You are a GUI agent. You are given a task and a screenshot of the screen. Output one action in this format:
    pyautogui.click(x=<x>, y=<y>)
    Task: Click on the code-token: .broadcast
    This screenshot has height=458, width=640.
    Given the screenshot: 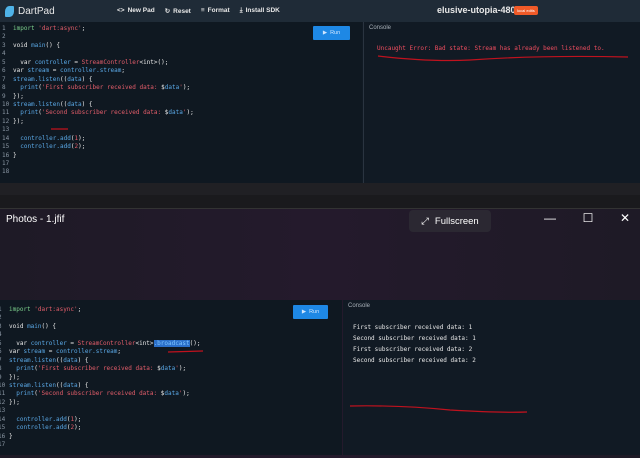 What is the action you would take?
    pyautogui.click(x=171, y=343)
    